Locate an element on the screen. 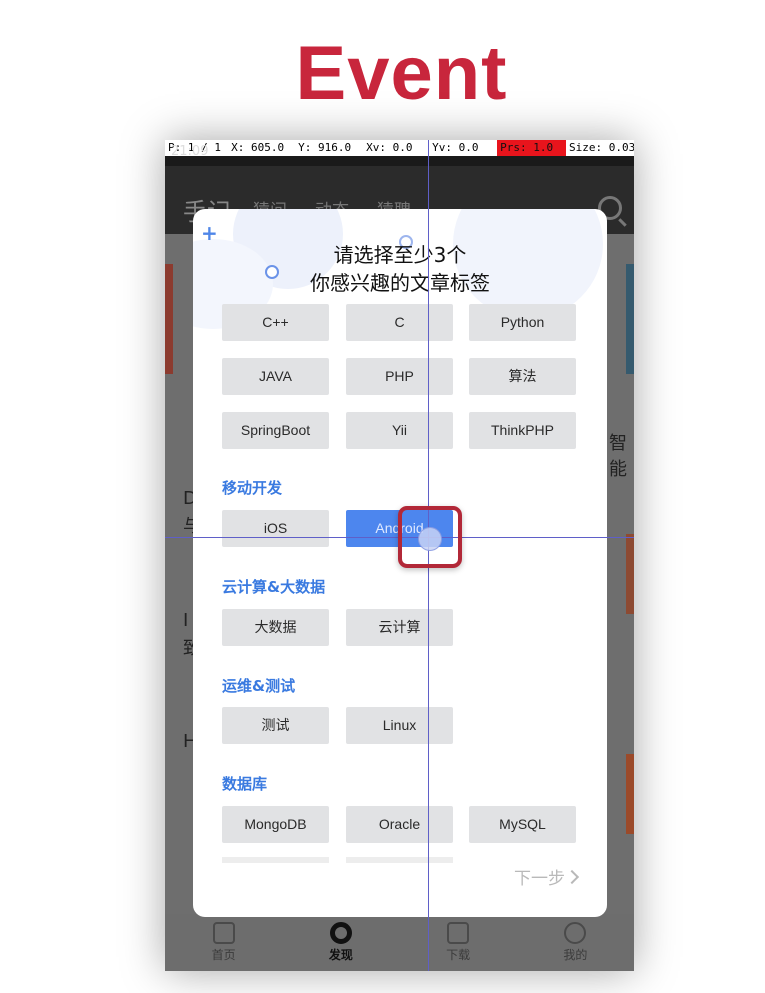 Image resolution: width=765 pixels, height=993 pixels. nav-profile: 我的 is located at coordinates (575, 942).